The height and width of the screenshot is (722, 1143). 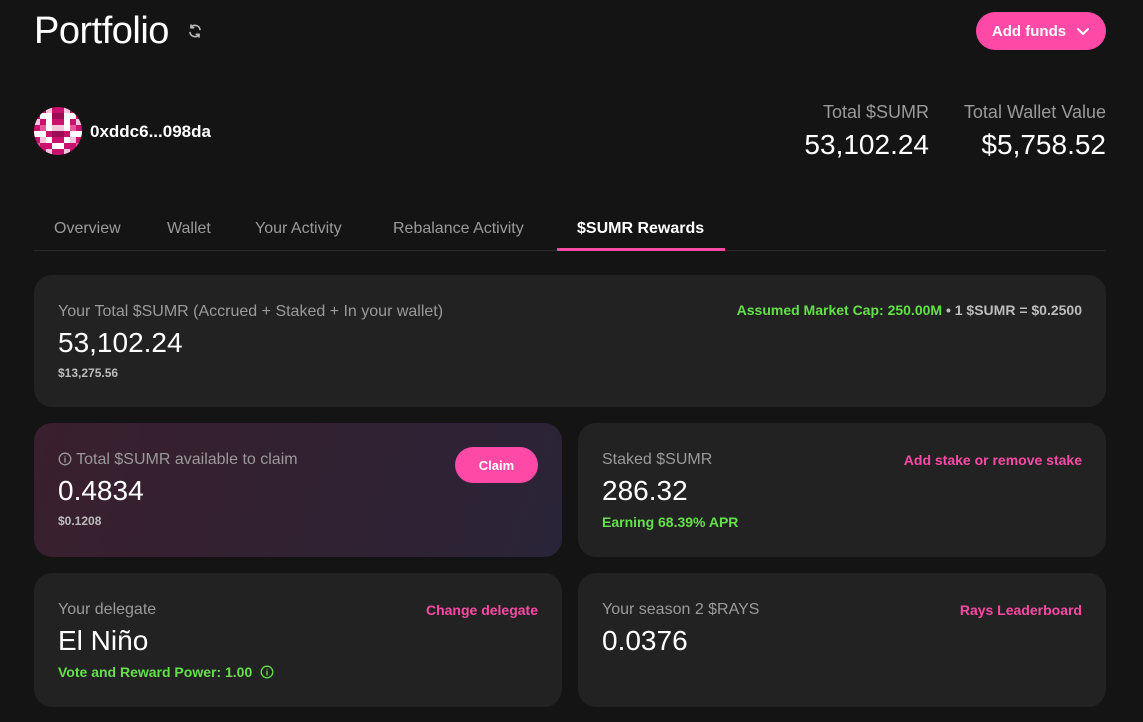 I want to click on tab-rebalance-activity: Rebalance Activity, so click(x=458, y=229).